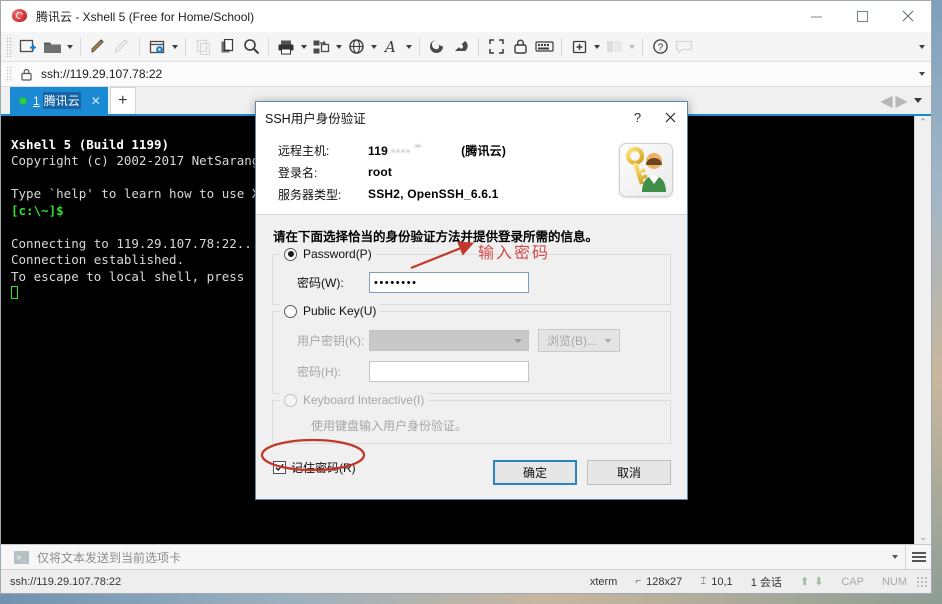 The width and height of the screenshot is (942, 604). Describe the element at coordinates (923, 122) in the screenshot. I see `scroll-up-icon: ⌃` at that location.